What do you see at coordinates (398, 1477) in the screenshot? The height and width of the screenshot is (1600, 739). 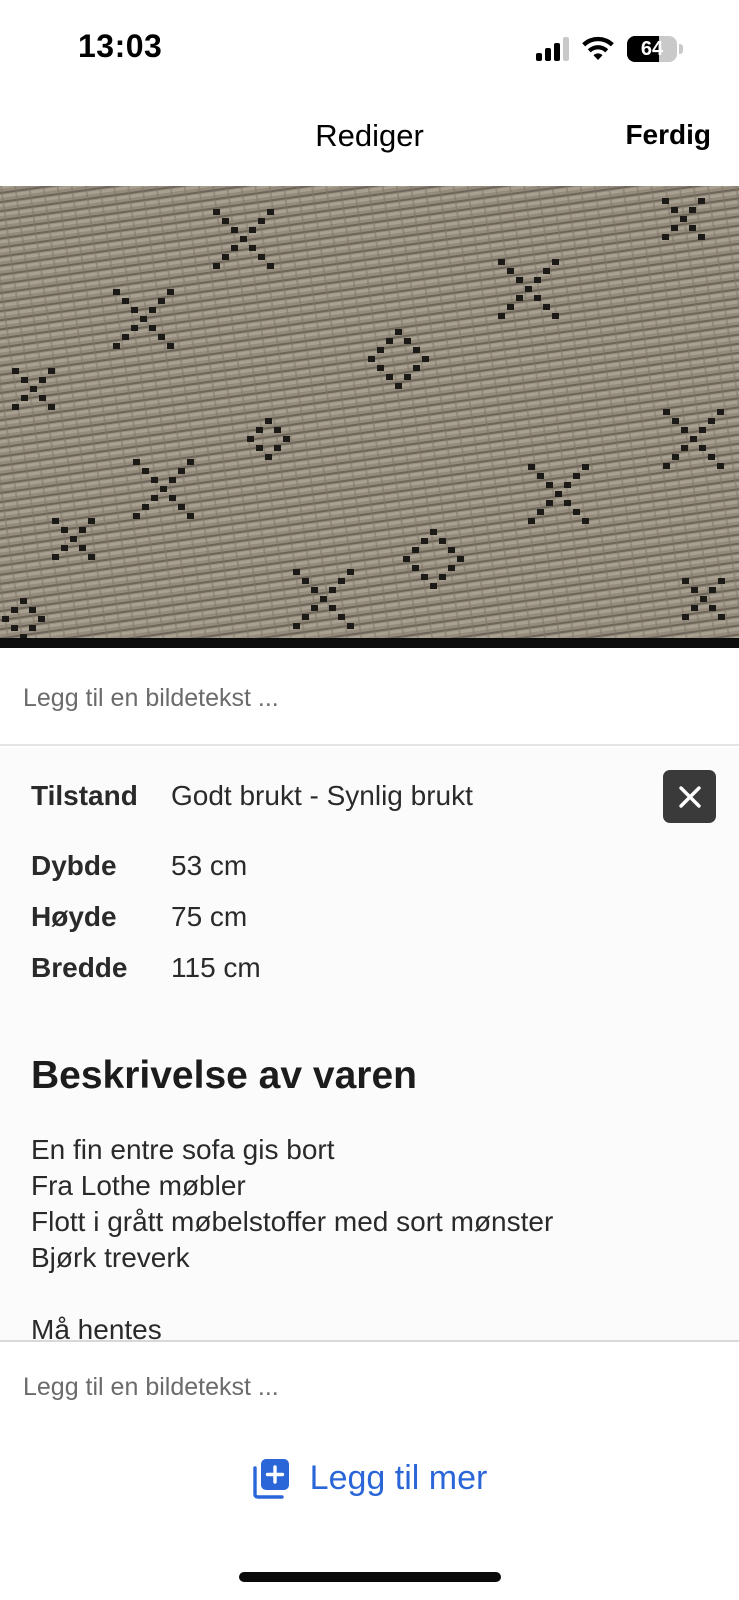 I see `add-more-label: Legg til mer` at bounding box center [398, 1477].